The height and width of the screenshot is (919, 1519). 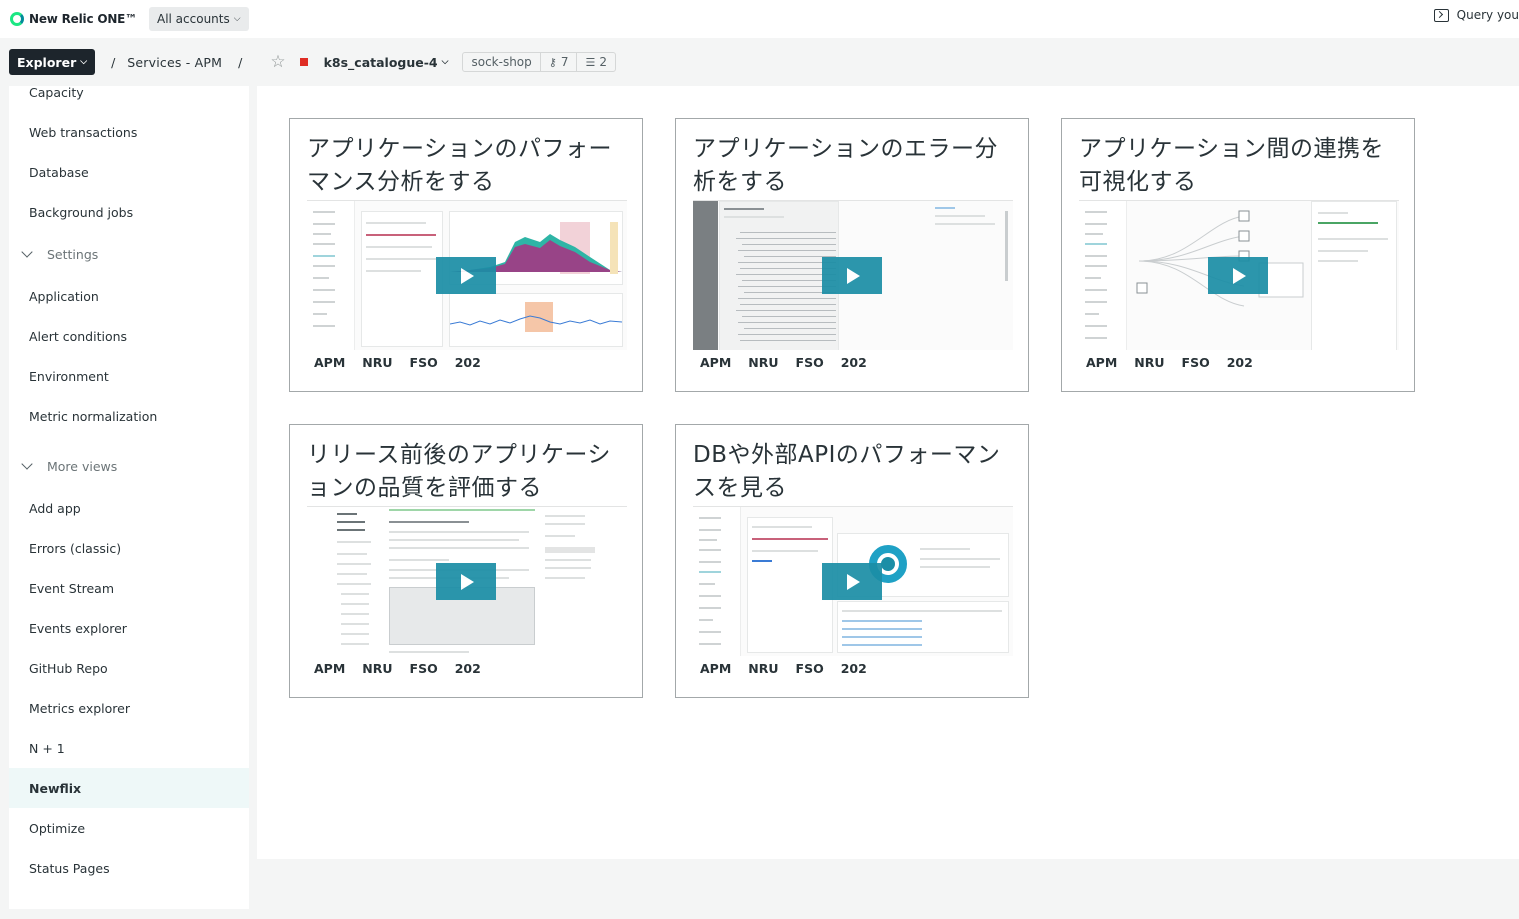 What do you see at coordinates (459, 471) in the screenshot?
I see `video-card-title: リリース前後のアプリケーションの品質を評価する` at bounding box center [459, 471].